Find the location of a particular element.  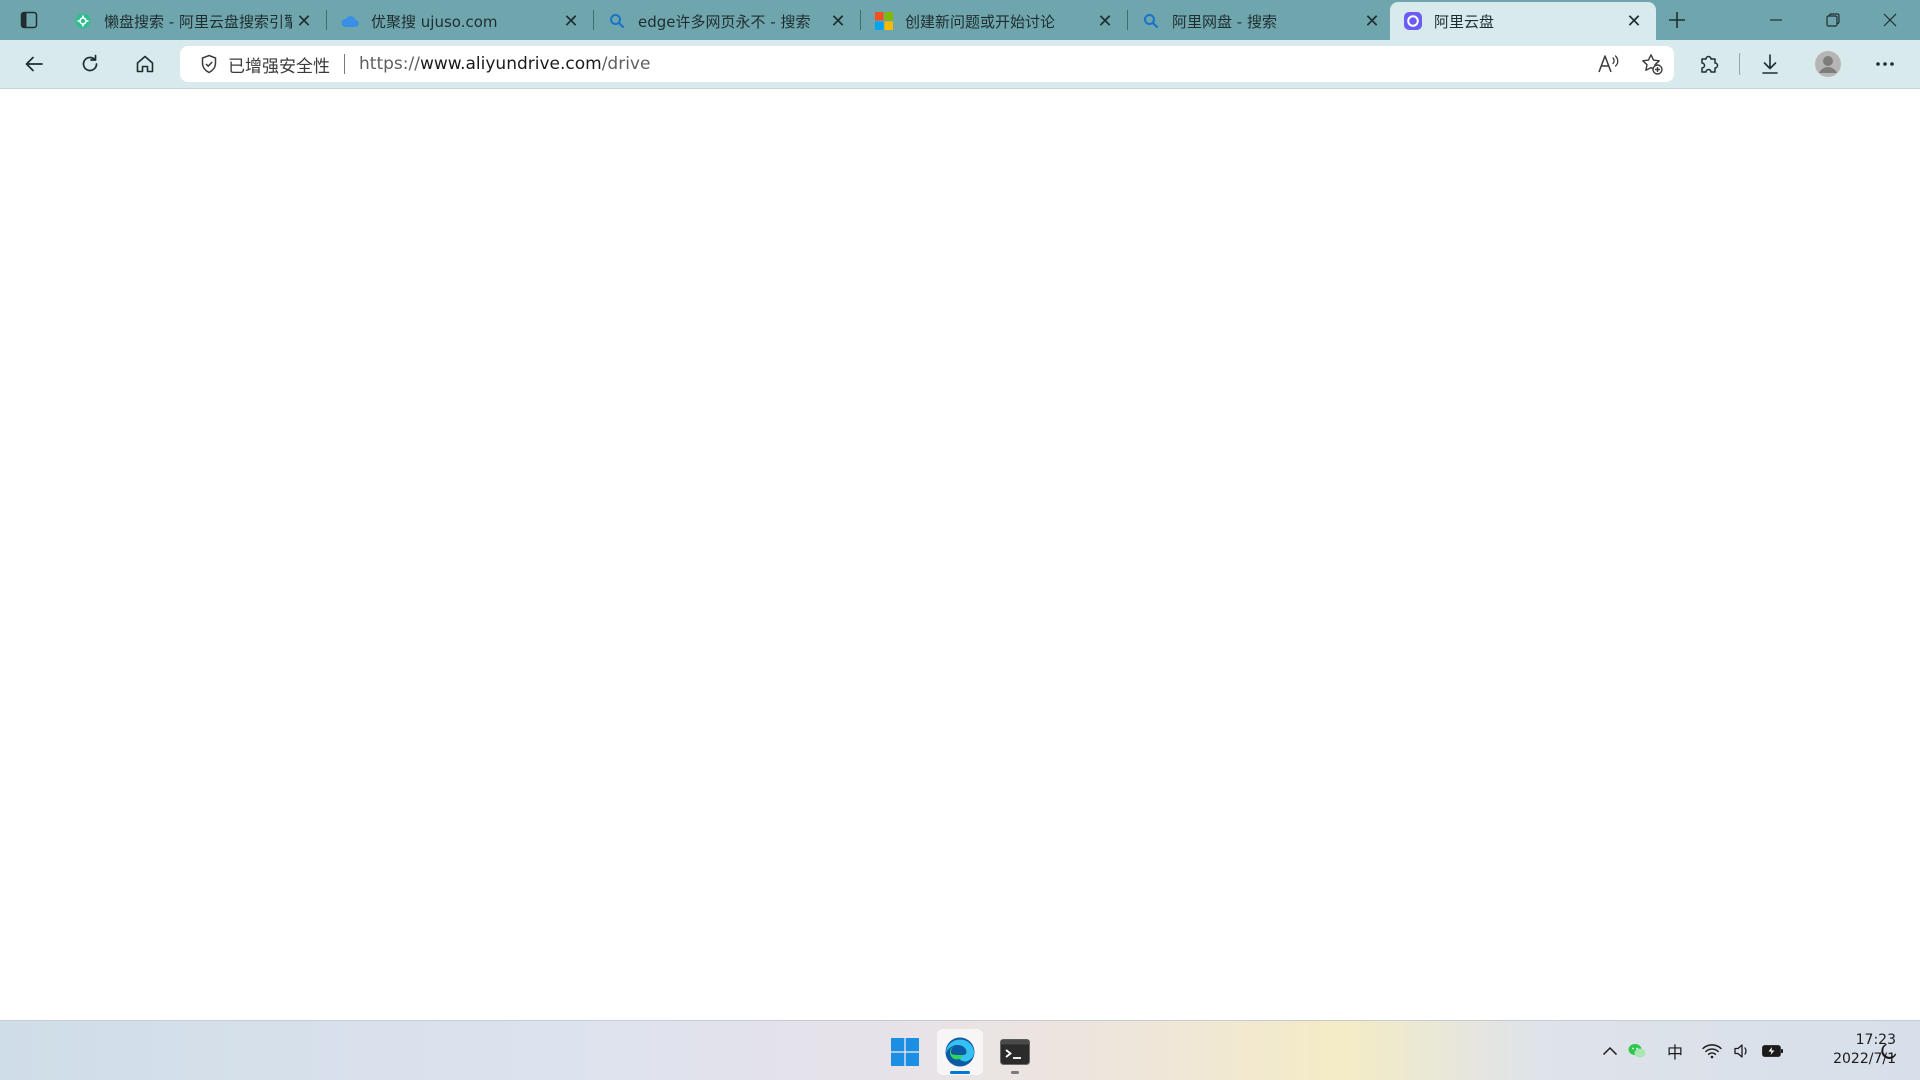

battery-charging-icon is located at coordinates (1772, 1051).